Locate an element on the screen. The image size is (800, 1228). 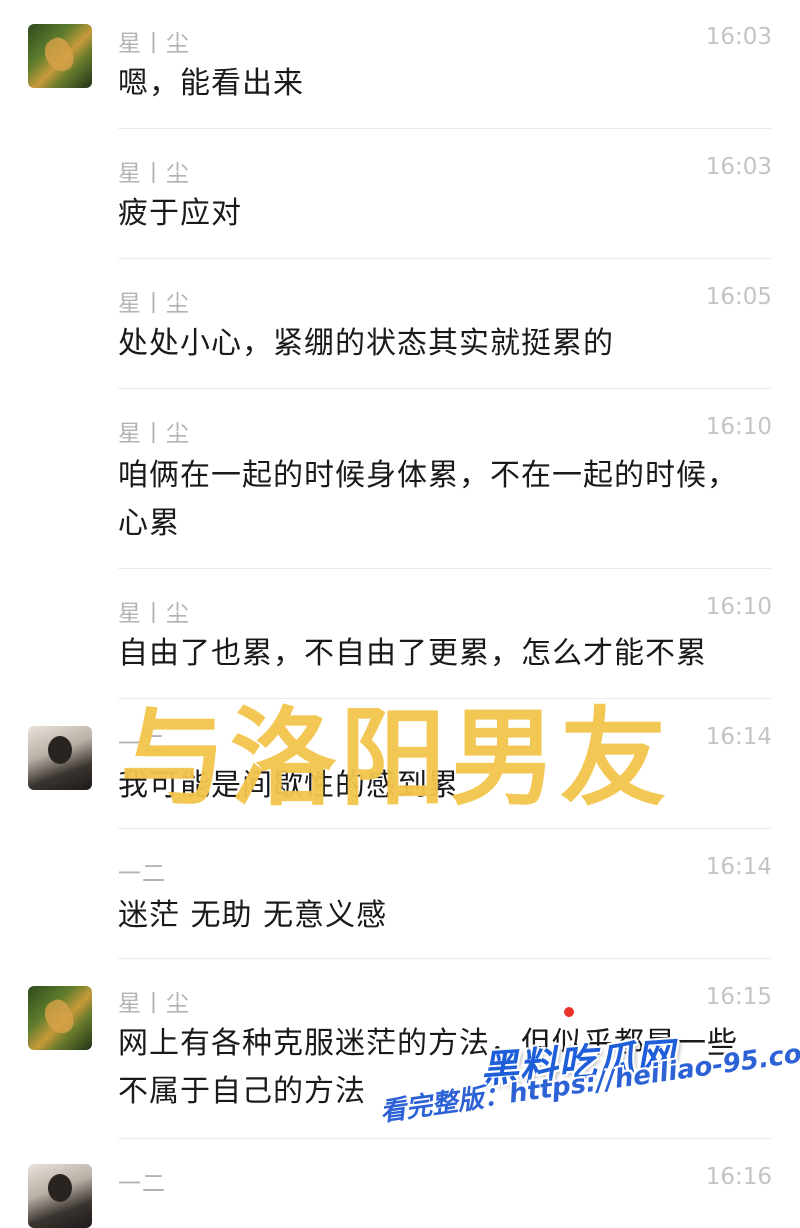
message-text: 处处小心，紧绷的状态其实就挺累的 is located at coordinates (443, 344).